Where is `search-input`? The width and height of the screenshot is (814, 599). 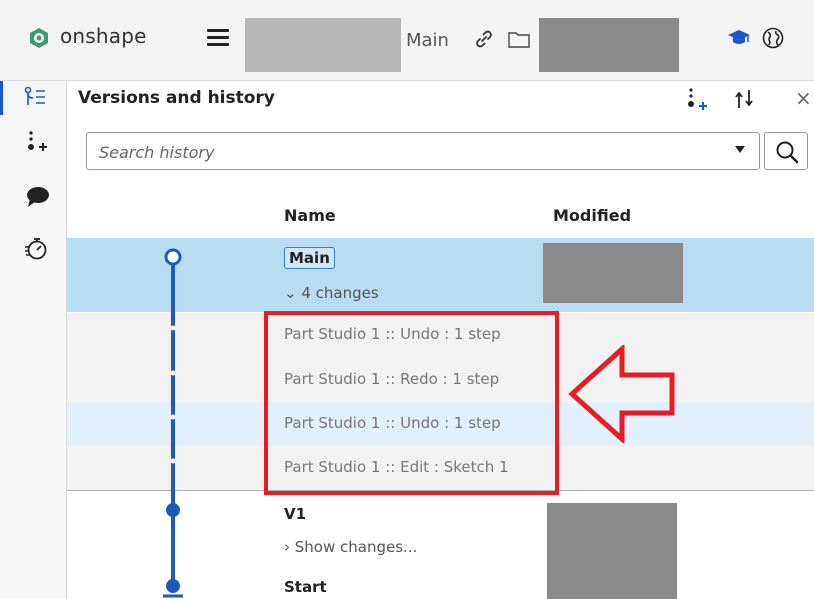 search-input is located at coordinates (399, 152).